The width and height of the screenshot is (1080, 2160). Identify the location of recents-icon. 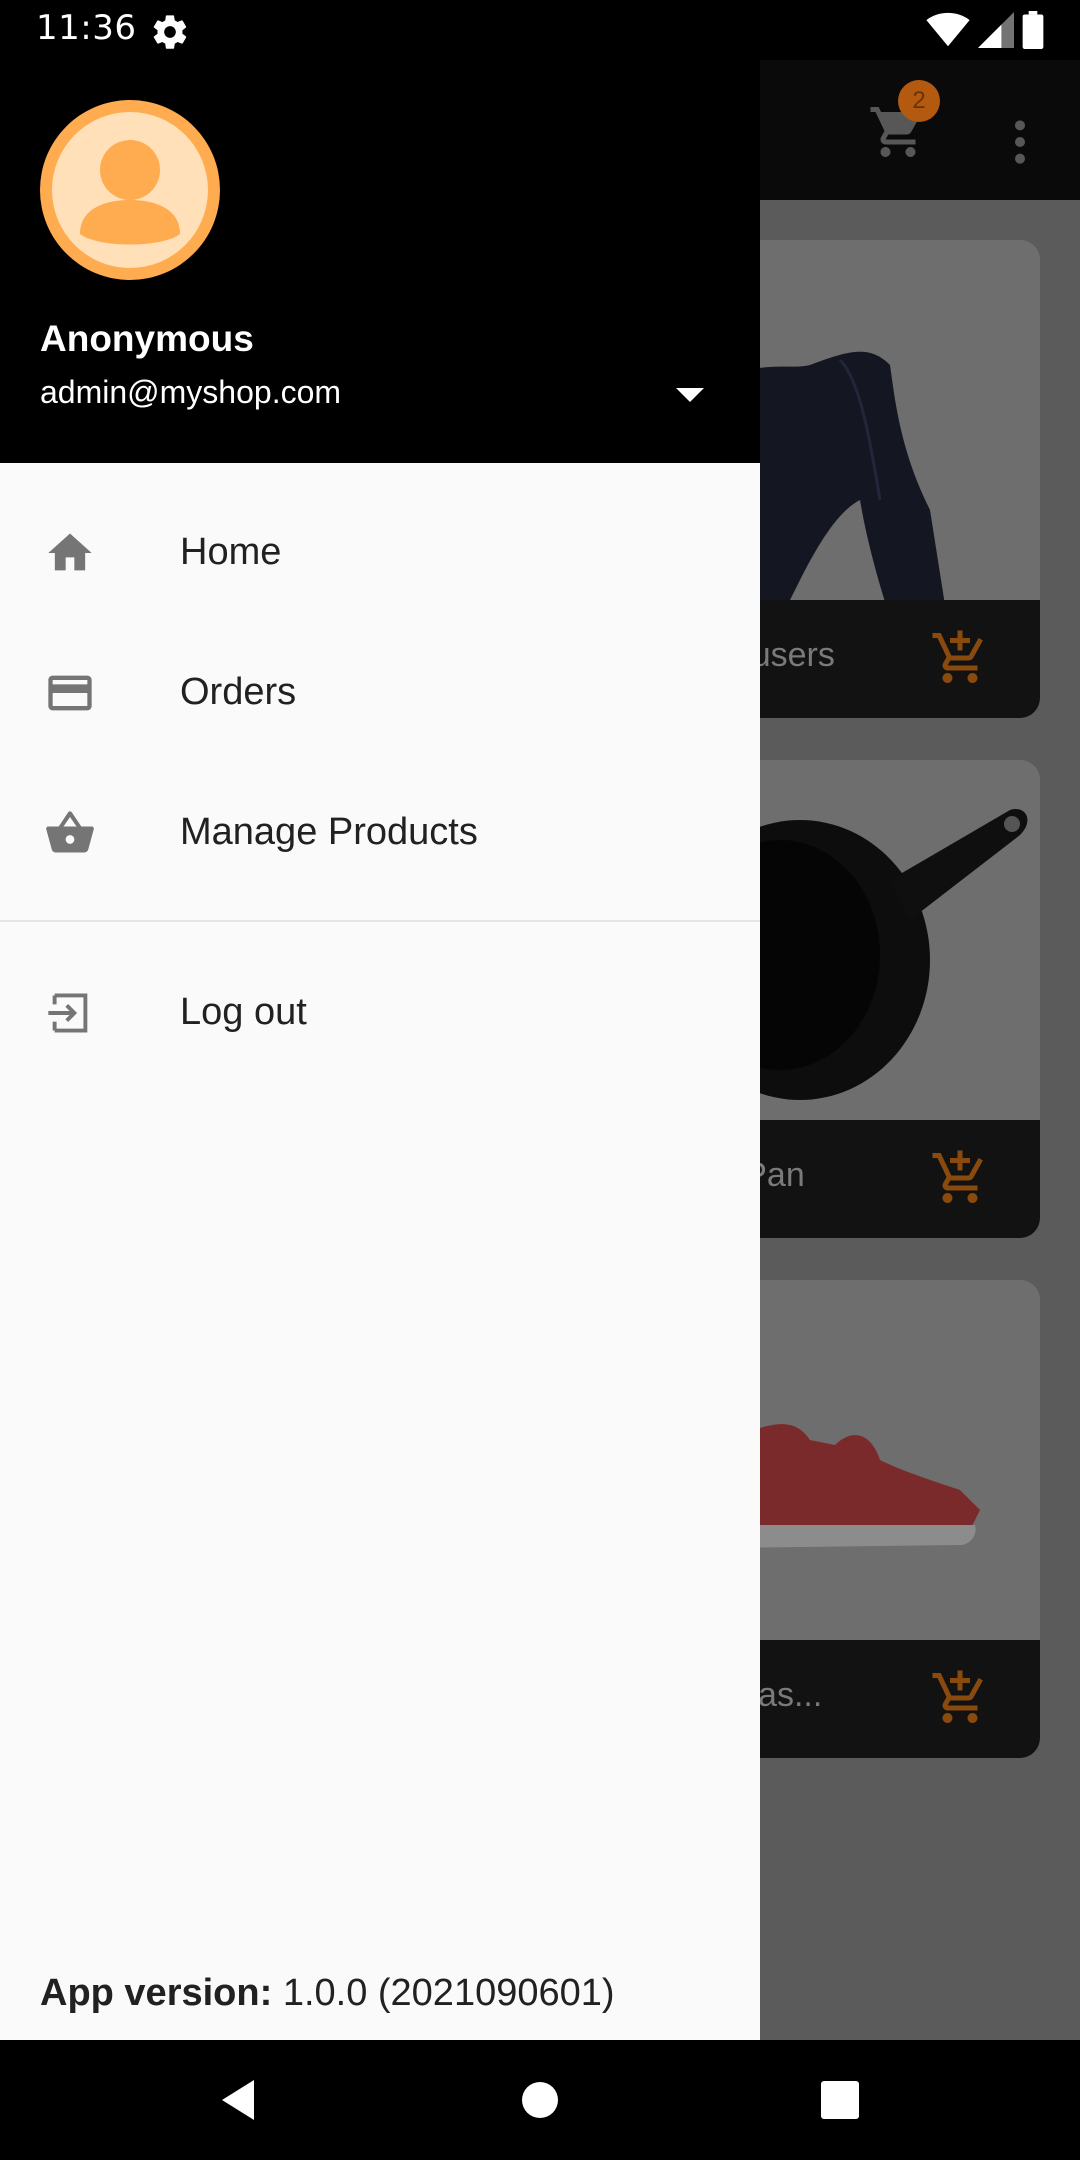
(840, 2100).